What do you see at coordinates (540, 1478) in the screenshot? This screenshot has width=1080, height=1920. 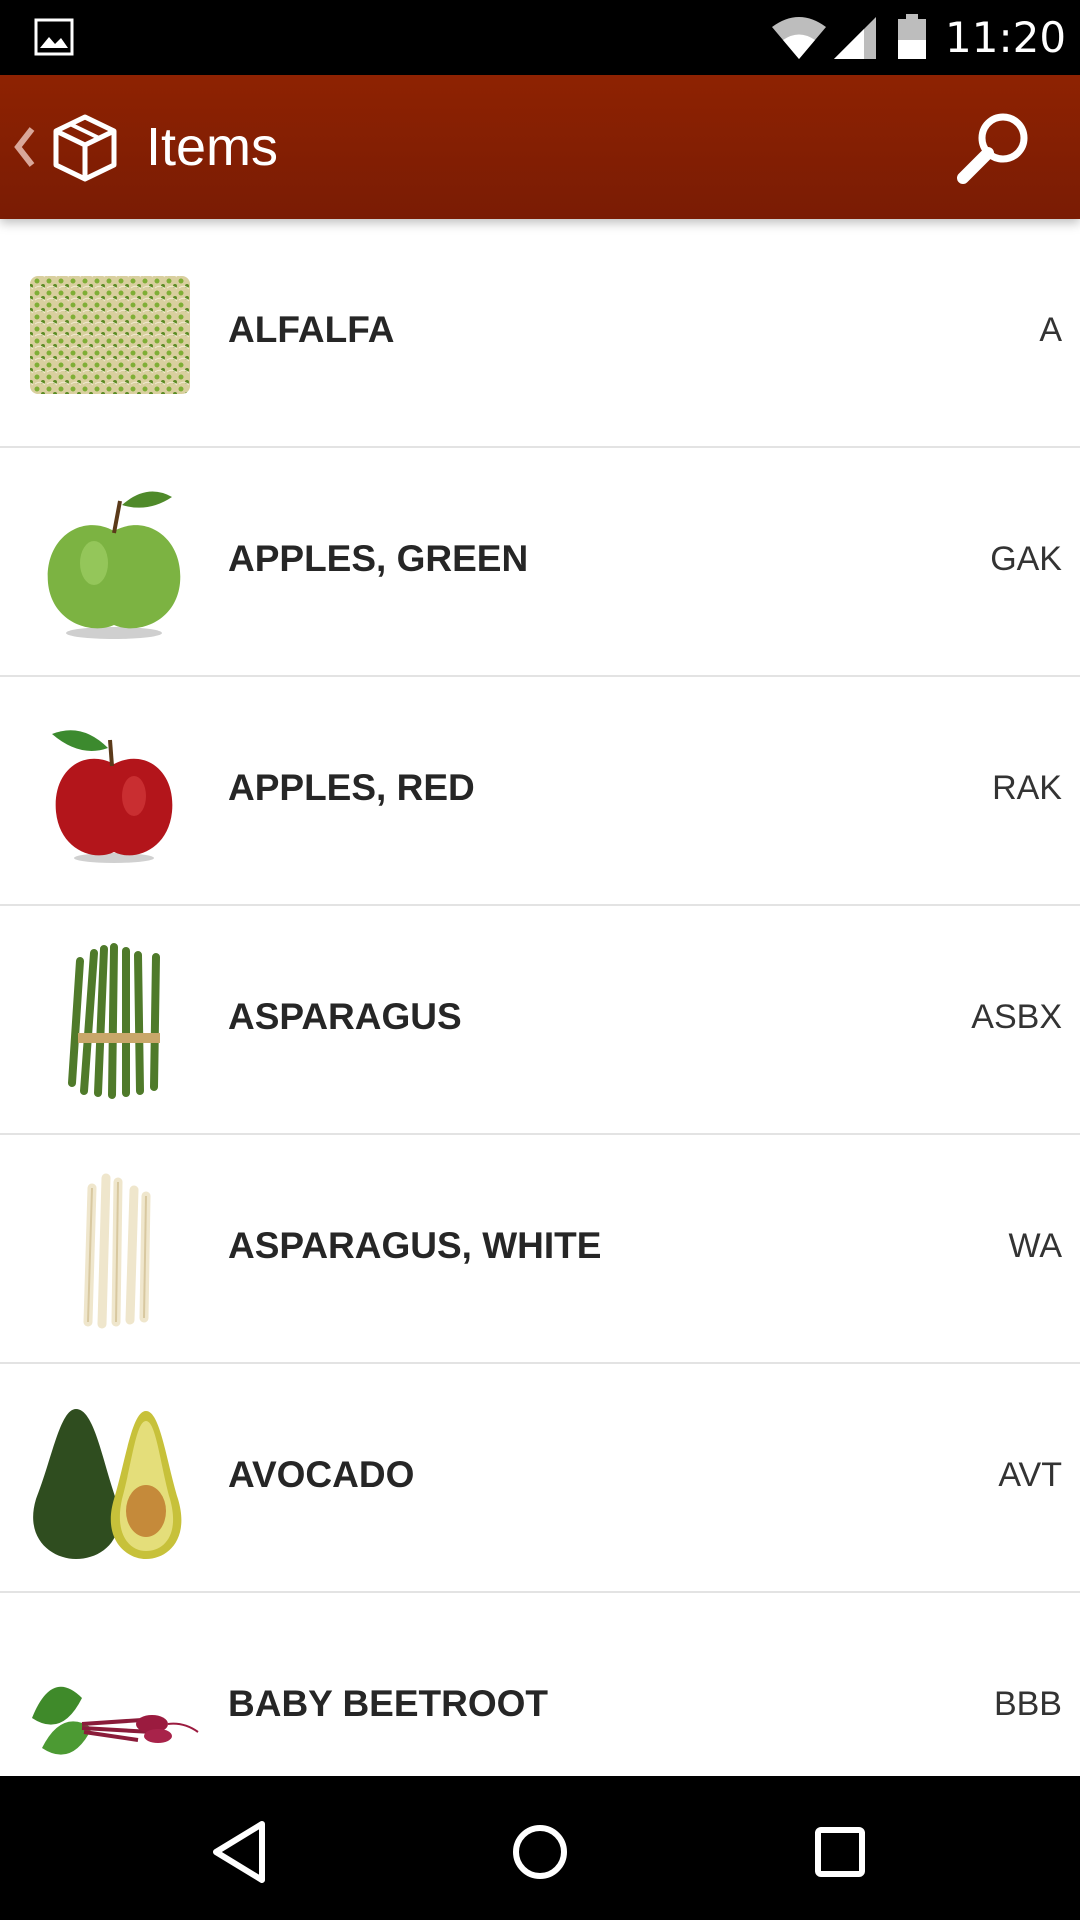 I see `list-item: AVOCADO AVT` at bounding box center [540, 1478].